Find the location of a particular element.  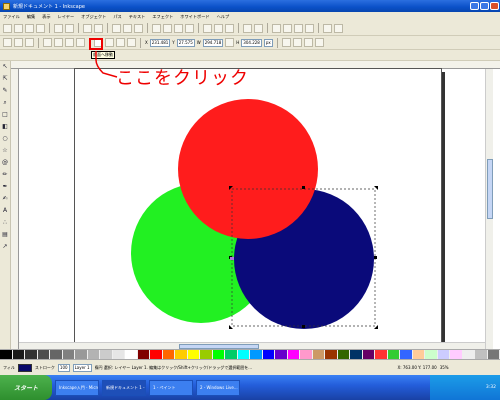

star-tool-icon: ☆ is located at coordinates (5, 151).